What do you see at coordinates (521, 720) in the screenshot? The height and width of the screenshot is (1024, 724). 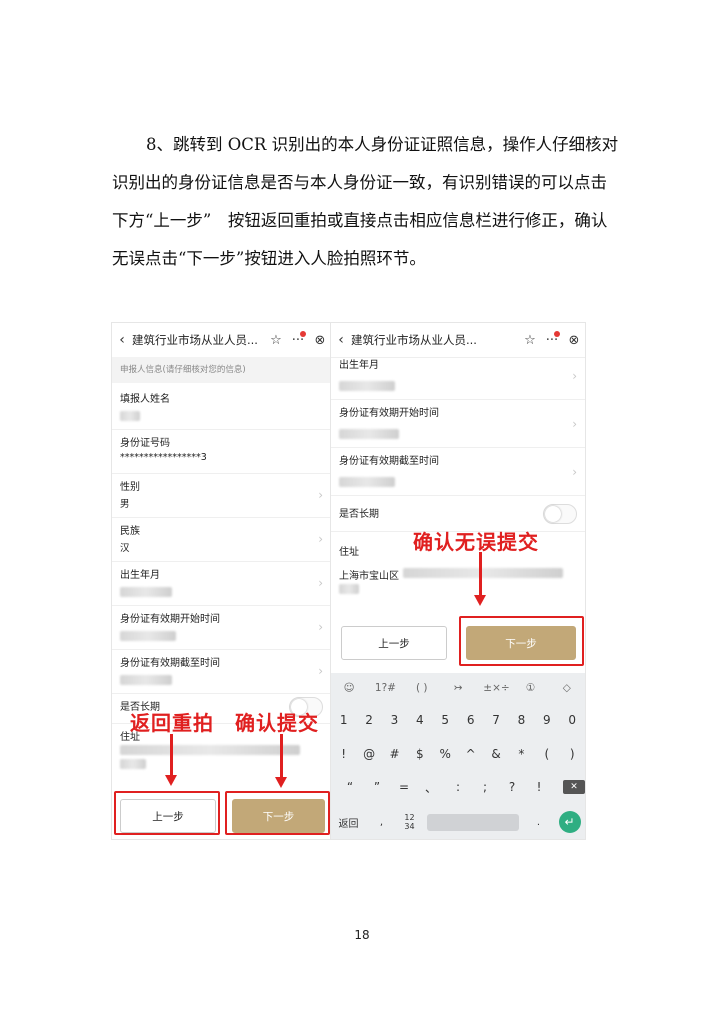 I see `key: 8` at bounding box center [521, 720].